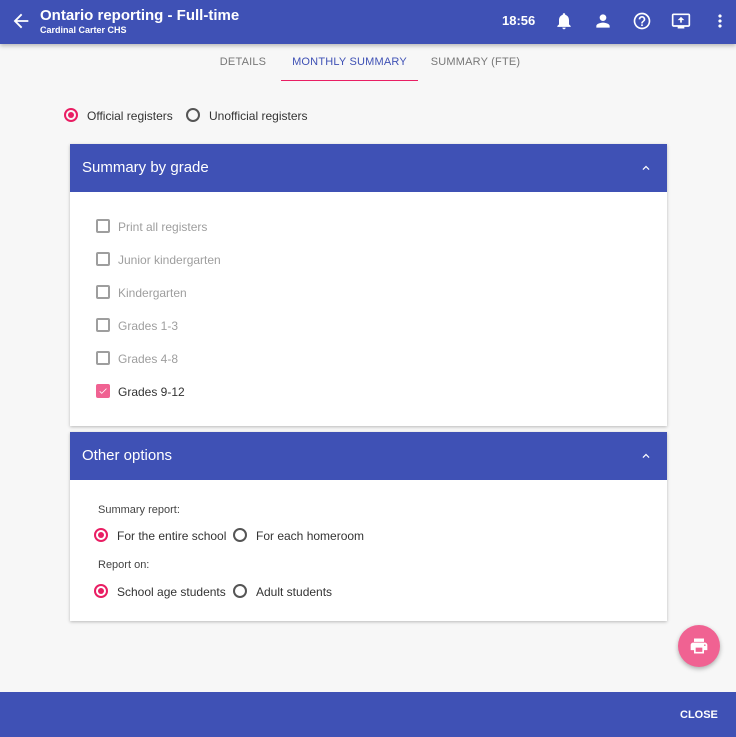  What do you see at coordinates (83, 30) in the screenshot?
I see `school-name: Cardinal Carter CHS` at bounding box center [83, 30].